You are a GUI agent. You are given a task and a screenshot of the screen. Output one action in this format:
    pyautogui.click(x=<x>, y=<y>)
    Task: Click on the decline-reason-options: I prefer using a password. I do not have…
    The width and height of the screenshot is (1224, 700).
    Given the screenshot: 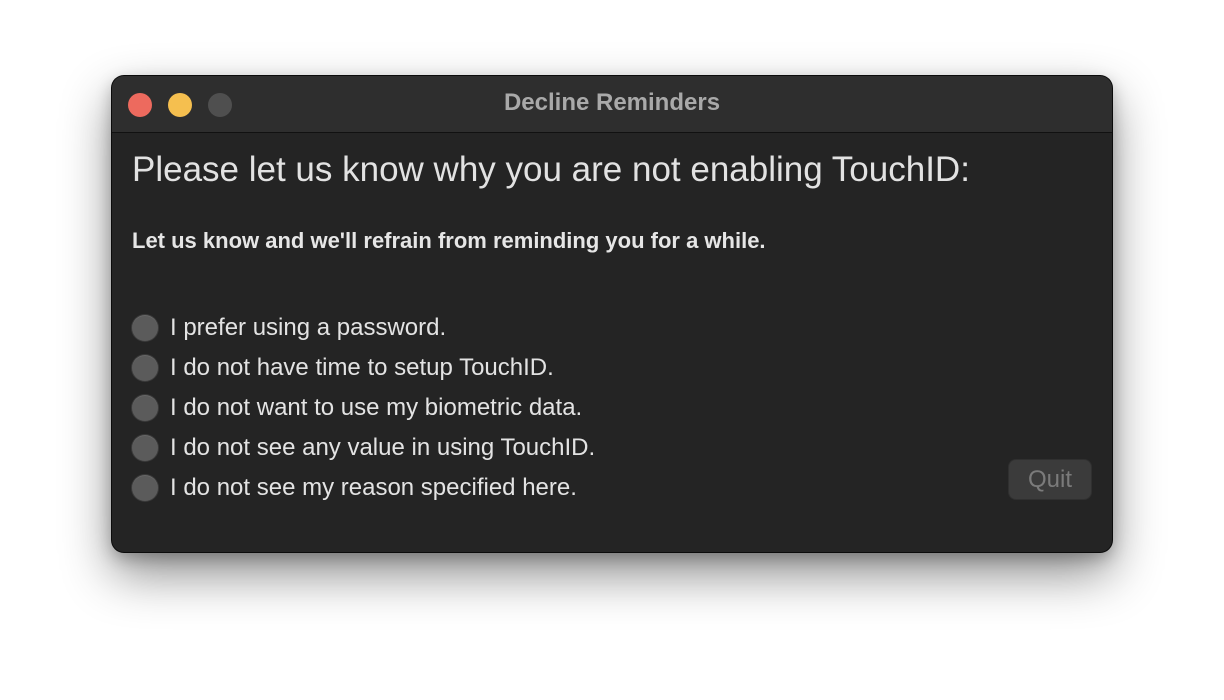 What is the action you would take?
    pyautogui.click(x=363, y=408)
    